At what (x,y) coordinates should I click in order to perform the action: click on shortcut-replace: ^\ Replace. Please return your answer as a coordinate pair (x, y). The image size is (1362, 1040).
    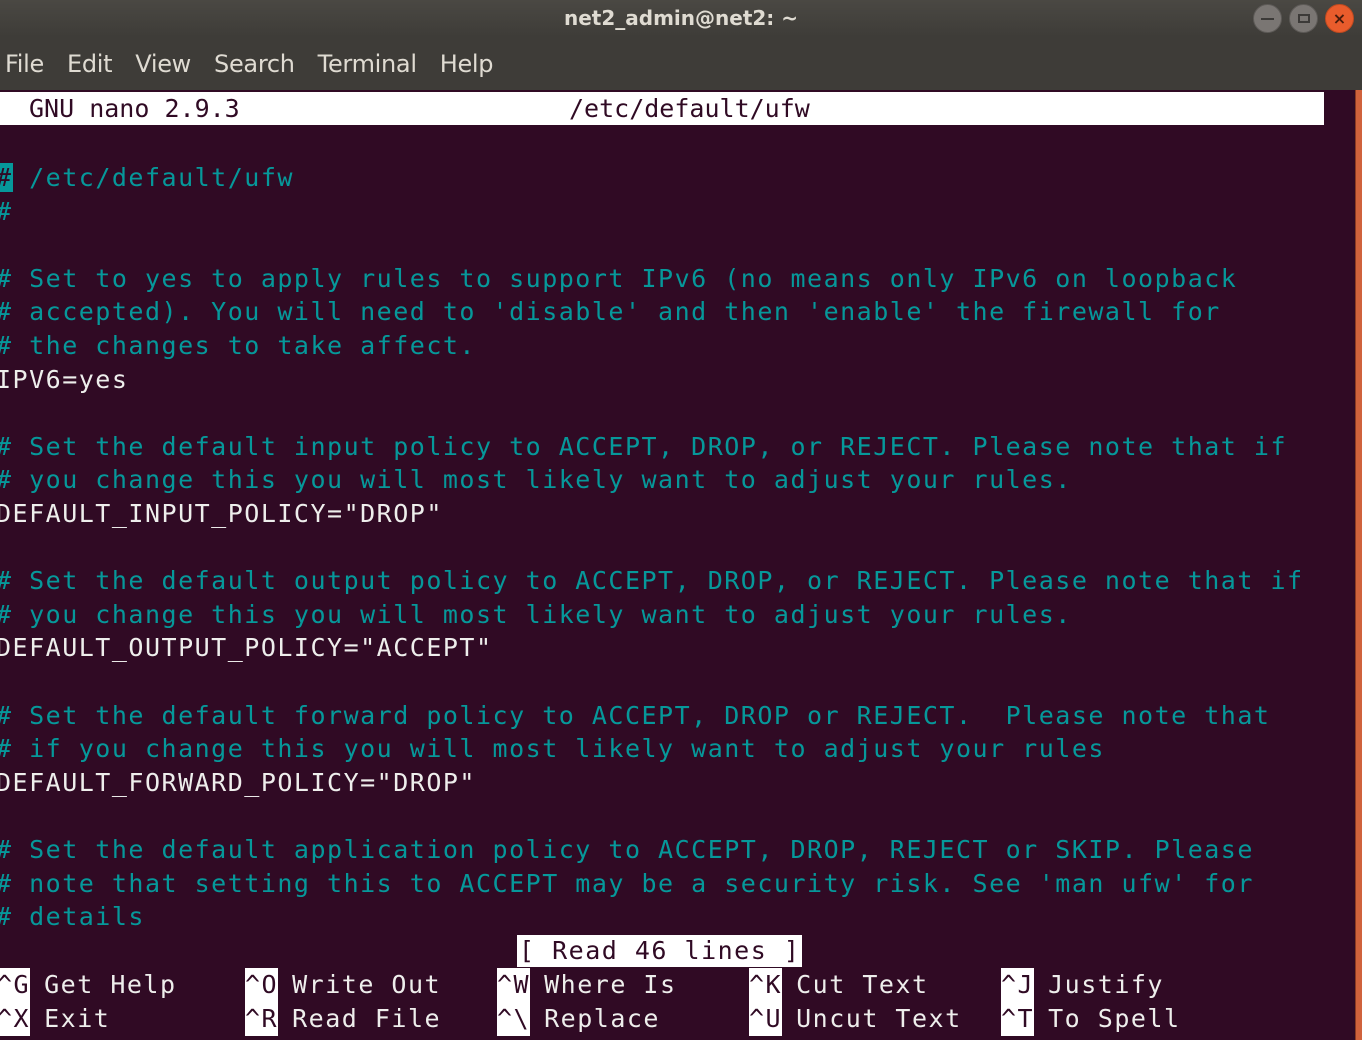
    Looking at the image, I should click on (578, 1019).